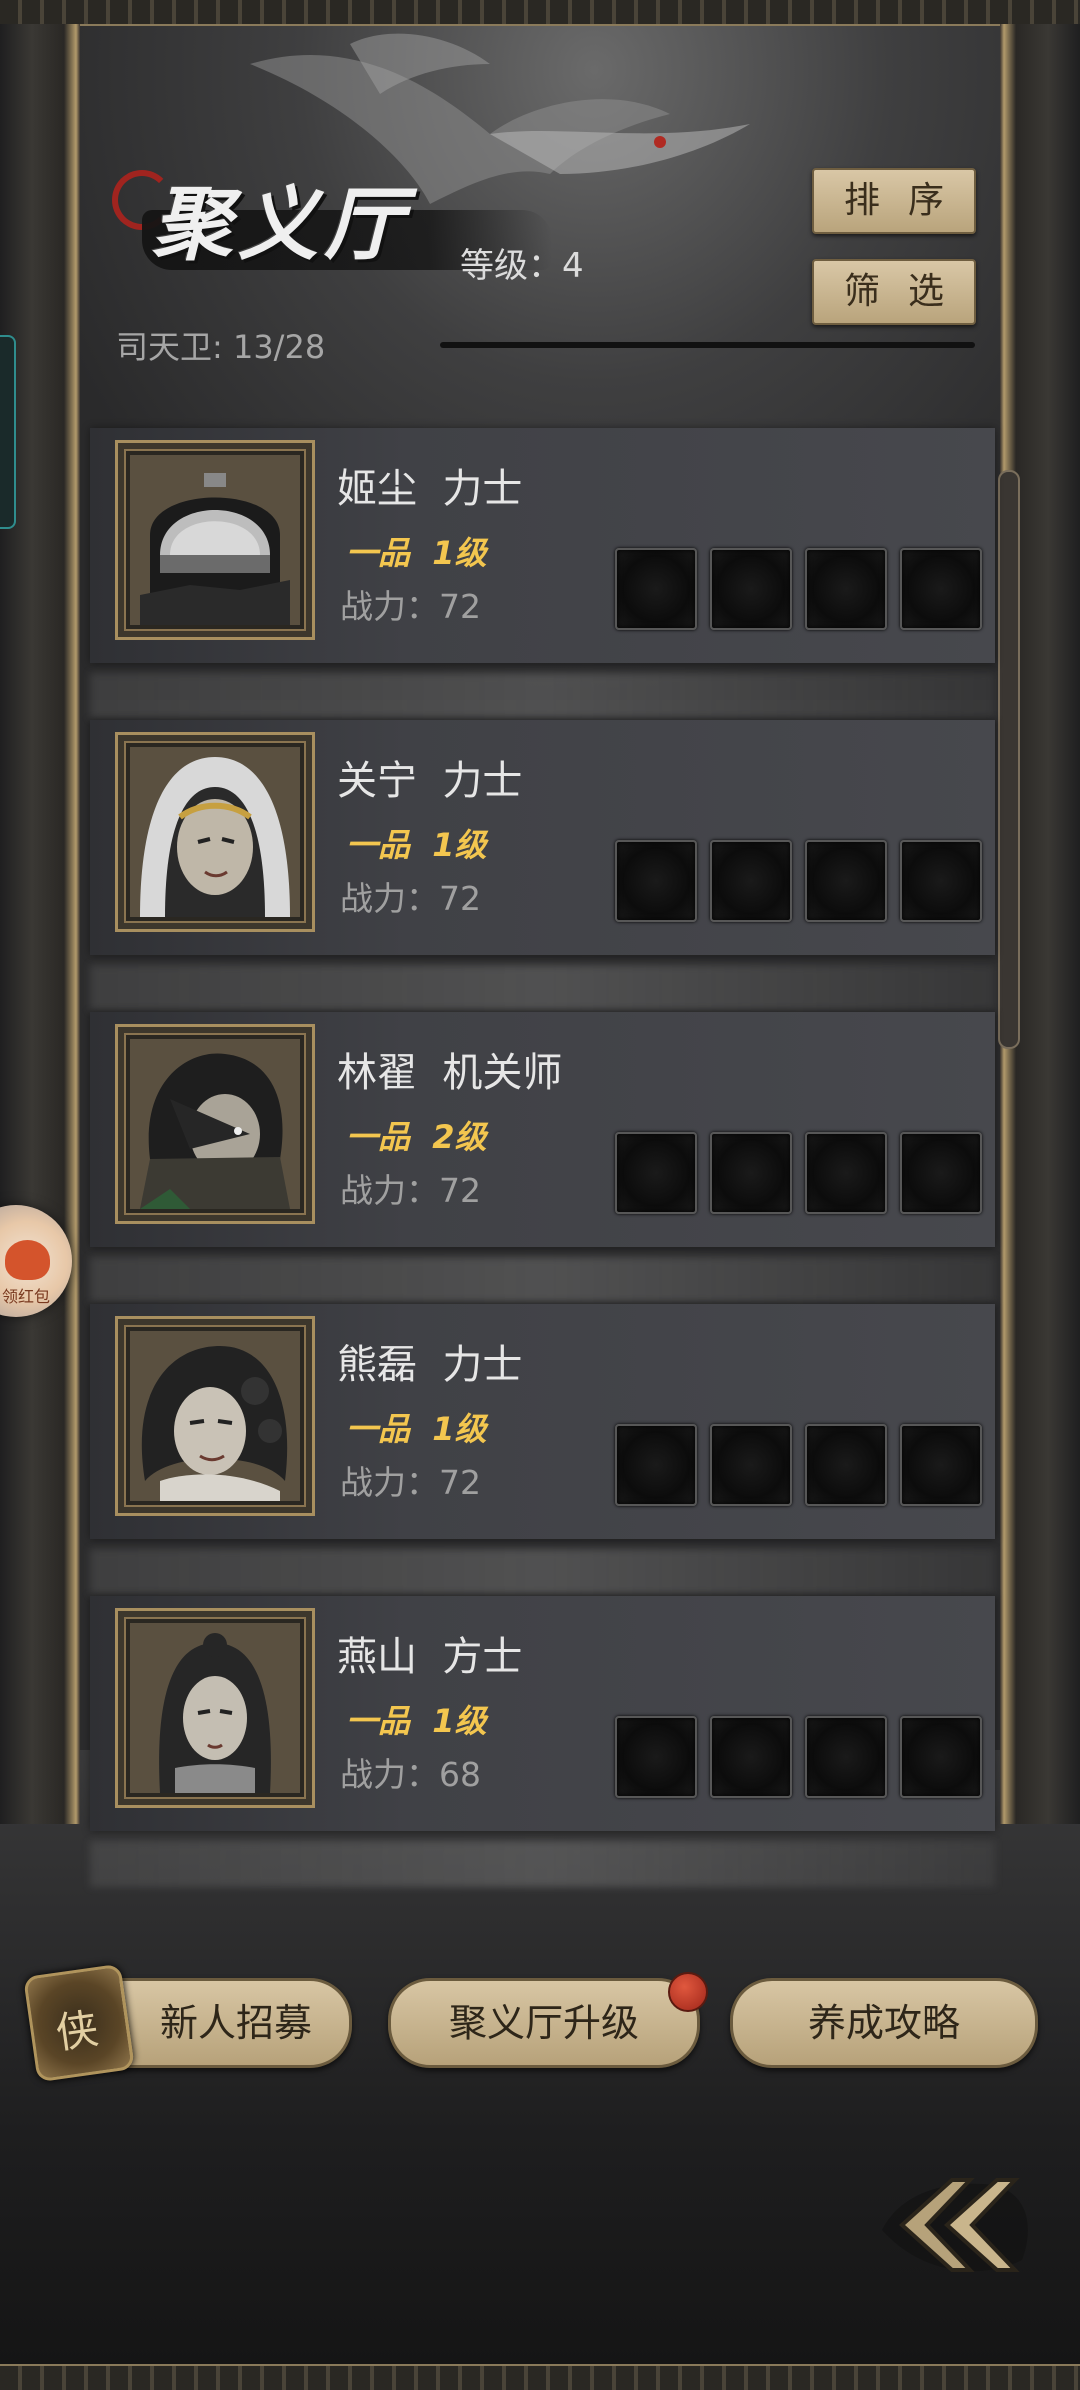  Describe the element at coordinates (40, 924) in the screenshot. I see `left-pillar` at that location.